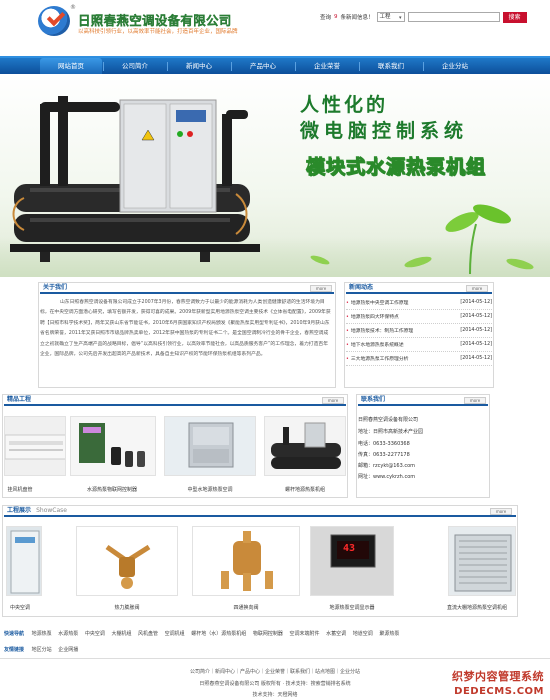 The width and height of the screenshot is (550, 700). What do you see at coordinates (218, 634) in the screenshot?
I see `quick-nav-link: 螺杆地（水）源热泵机组` at bounding box center [218, 634].